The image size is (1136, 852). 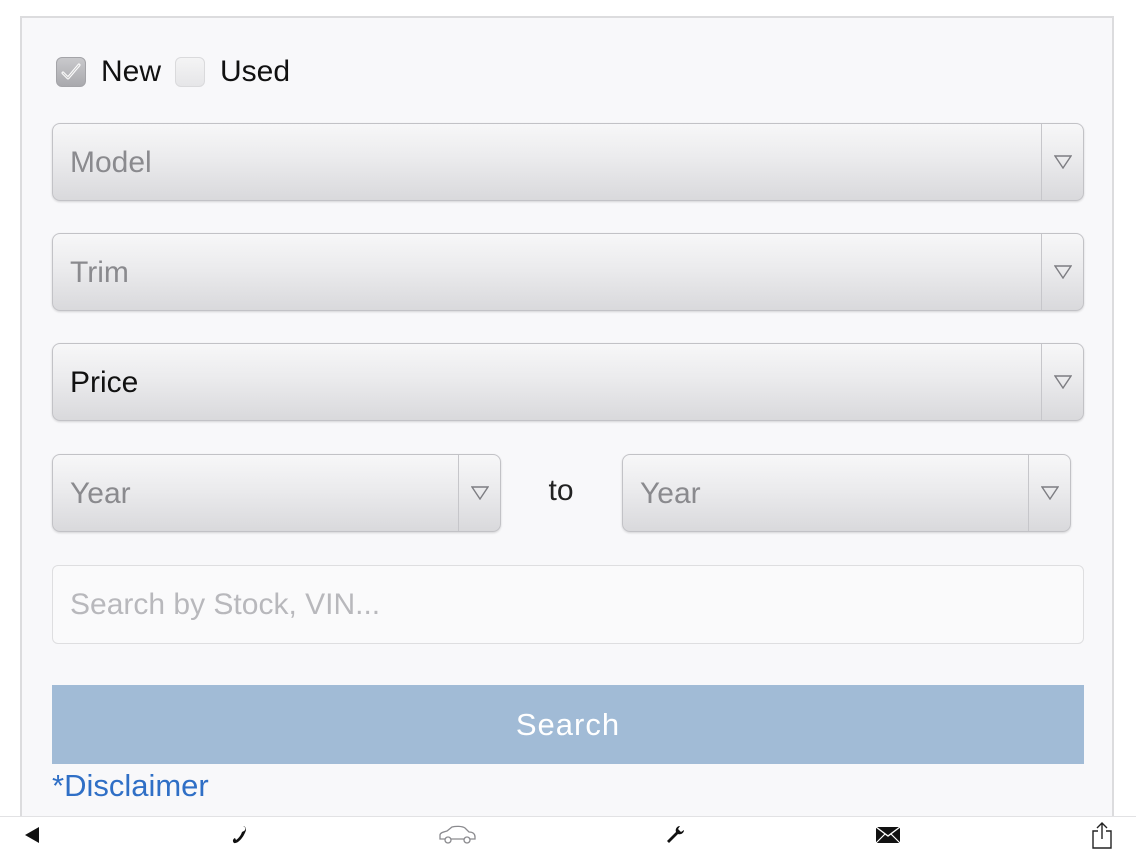 What do you see at coordinates (568, 162) in the screenshot?
I see `model-select: Model` at bounding box center [568, 162].